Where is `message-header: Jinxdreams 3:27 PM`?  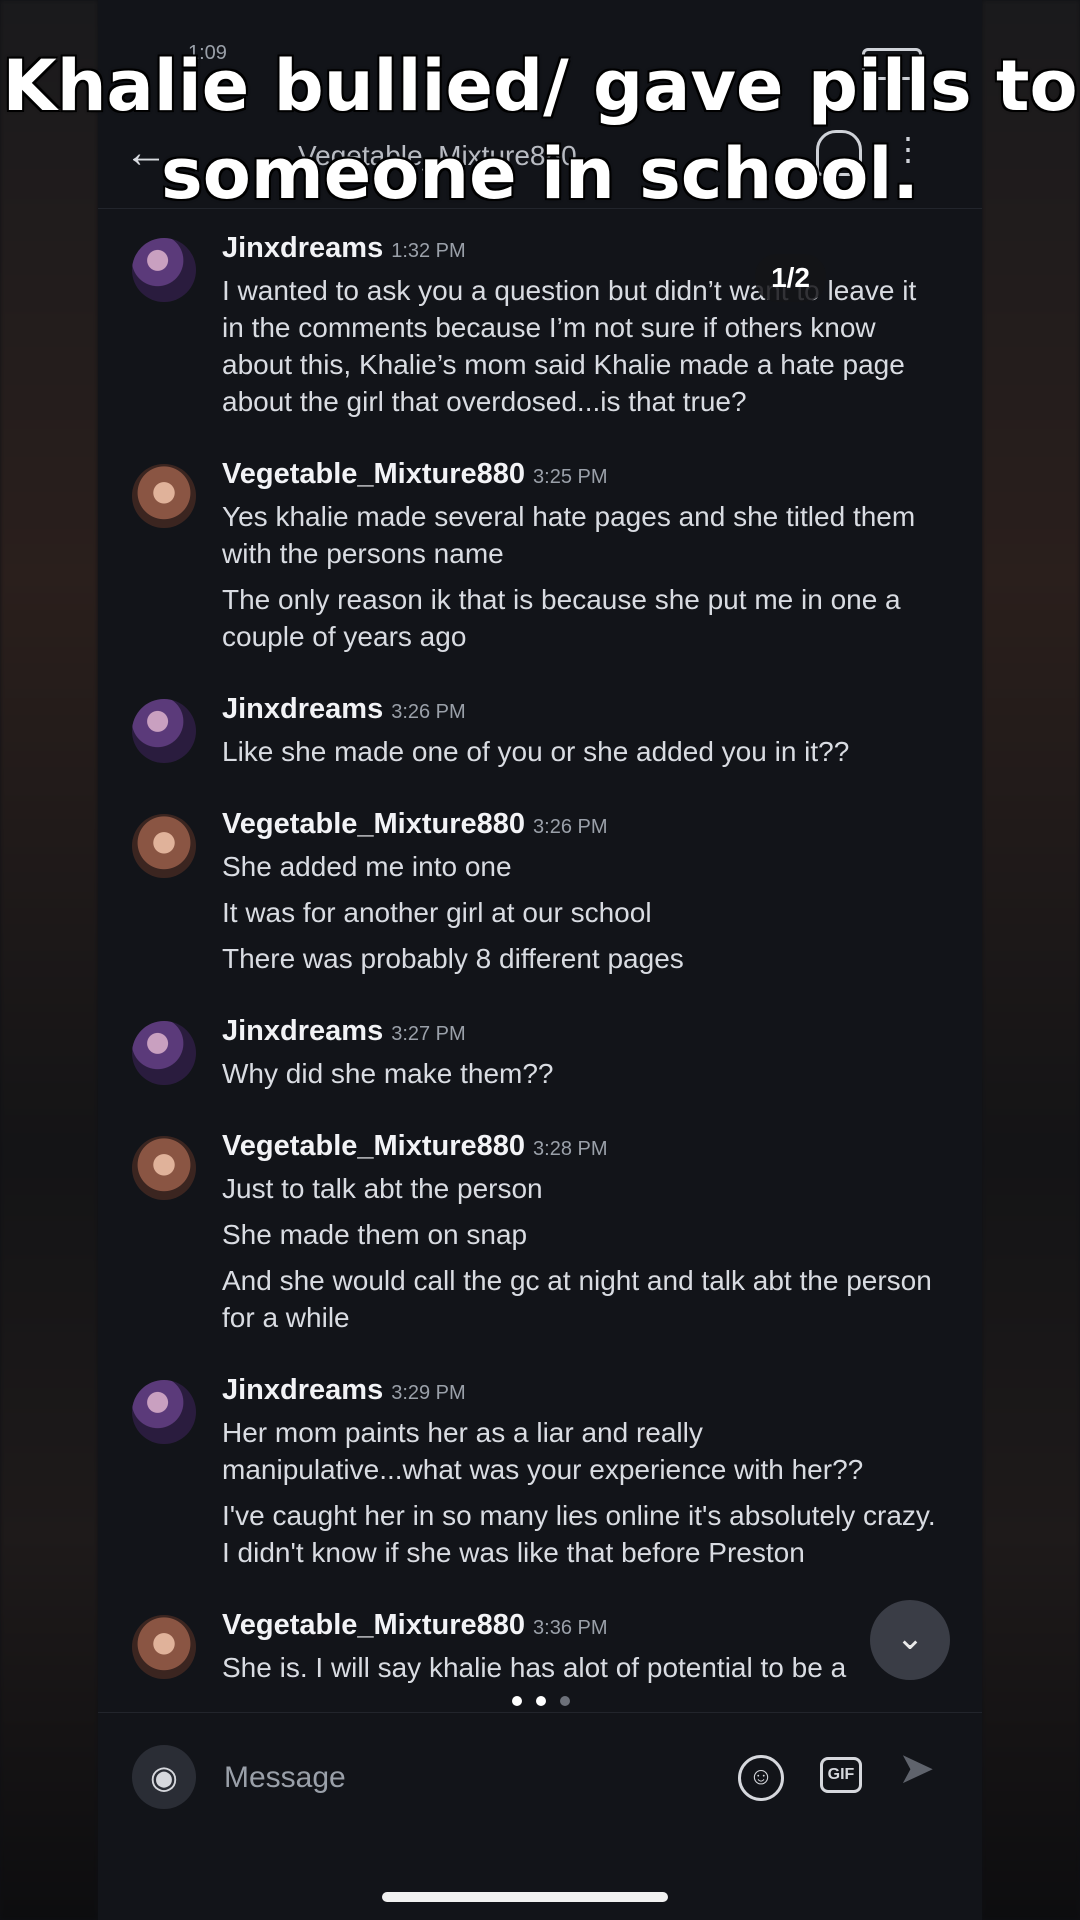
message-header: Jinxdreams 3:27 PM is located at coordinates (582, 1032).